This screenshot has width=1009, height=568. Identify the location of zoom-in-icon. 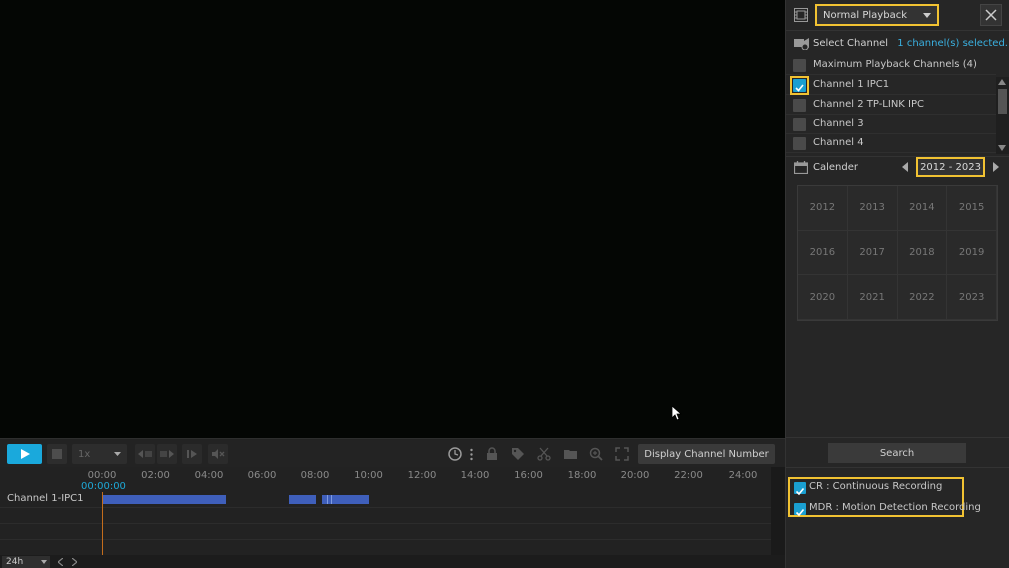
(596, 454).